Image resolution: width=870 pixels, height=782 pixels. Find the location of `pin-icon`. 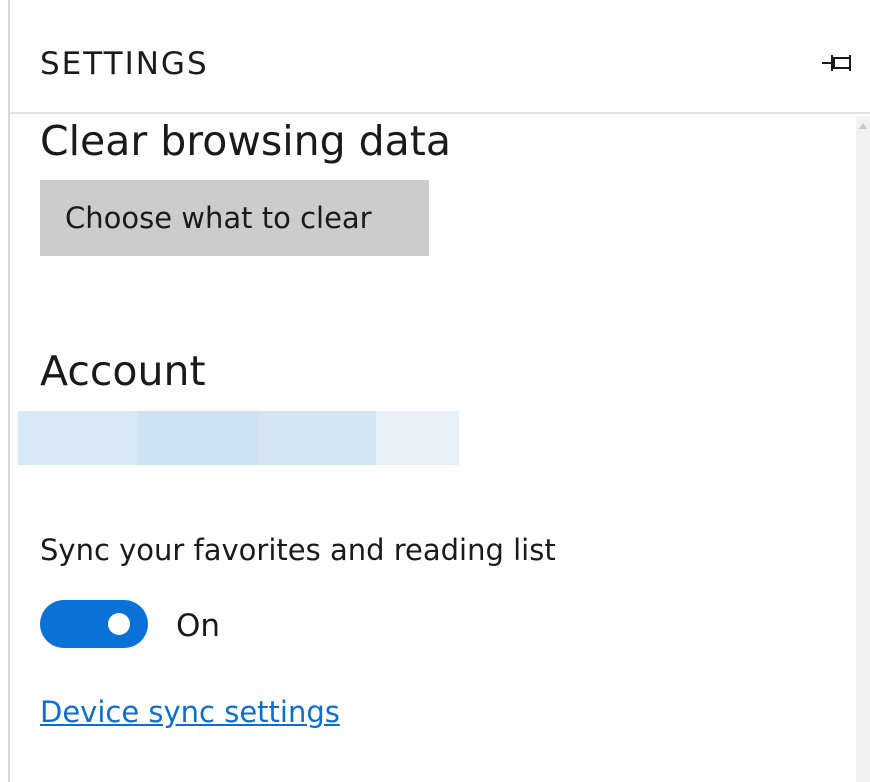

pin-icon is located at coordinates (836, 63).